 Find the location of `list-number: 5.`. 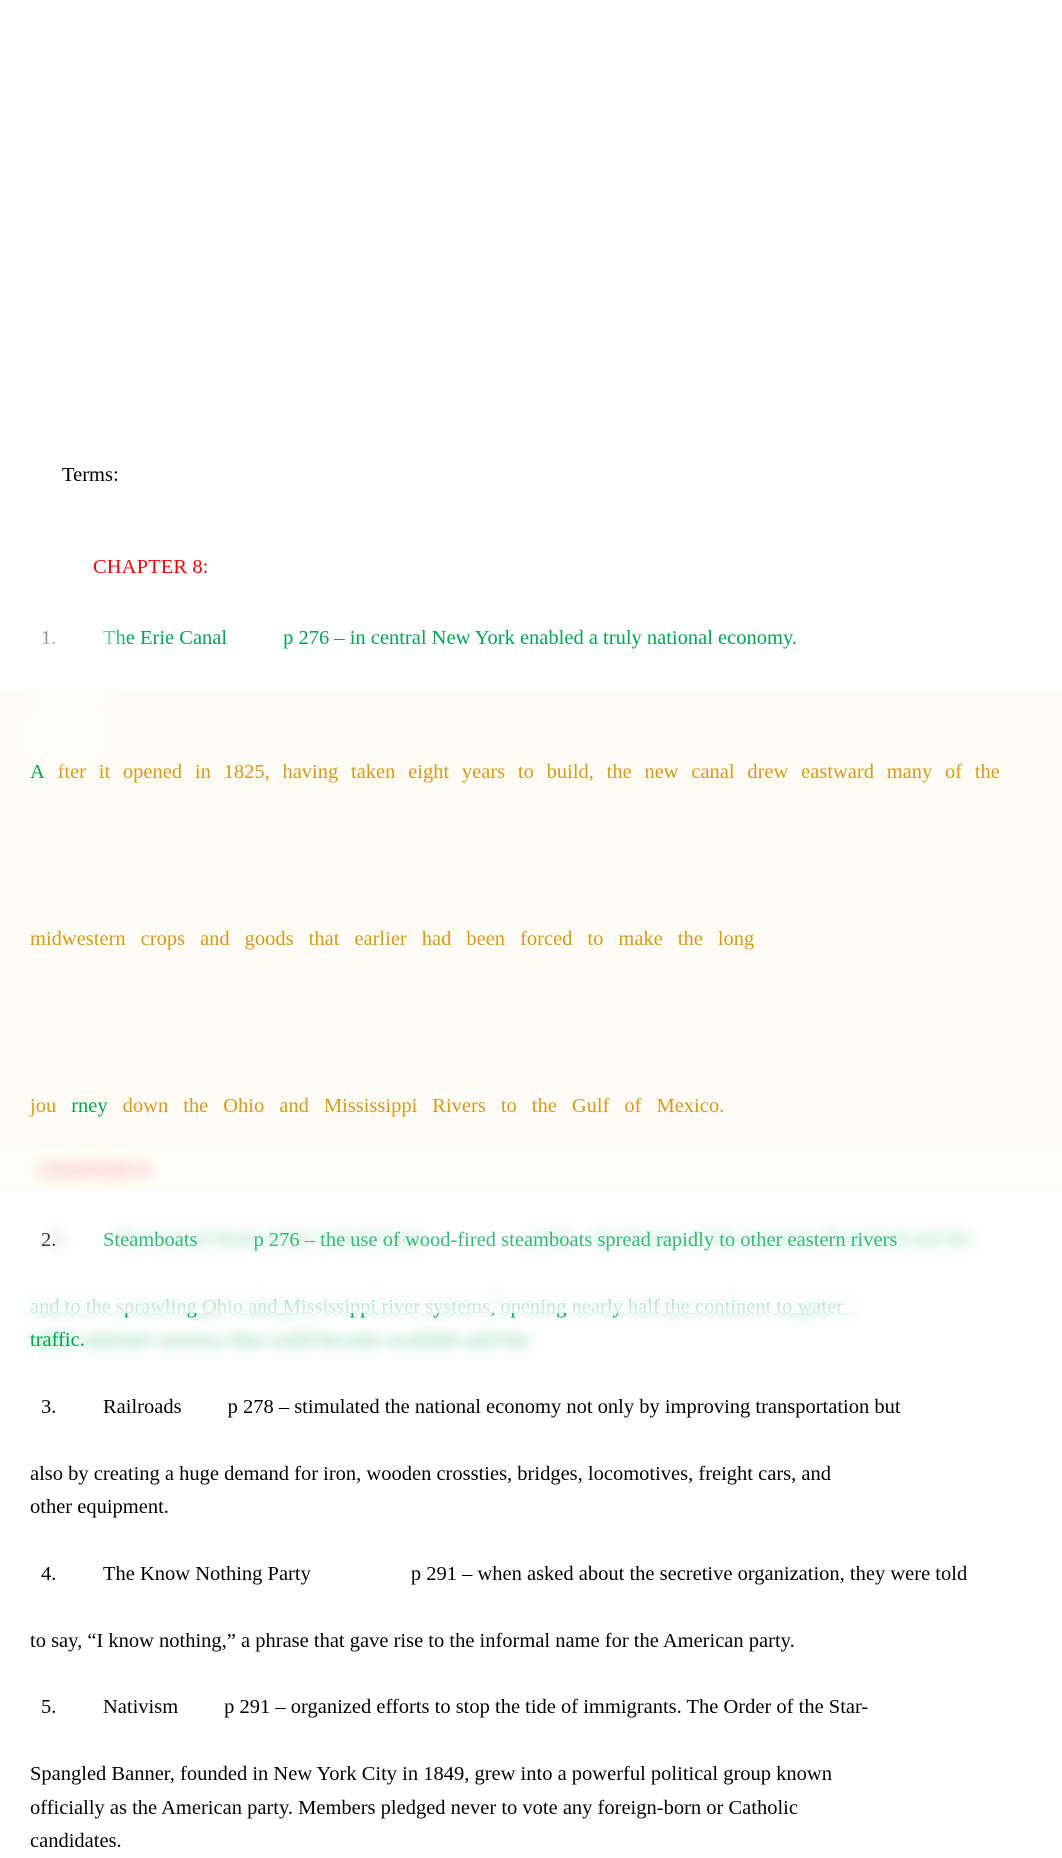

list-number: 5. is located at coordinates (49, 1707).